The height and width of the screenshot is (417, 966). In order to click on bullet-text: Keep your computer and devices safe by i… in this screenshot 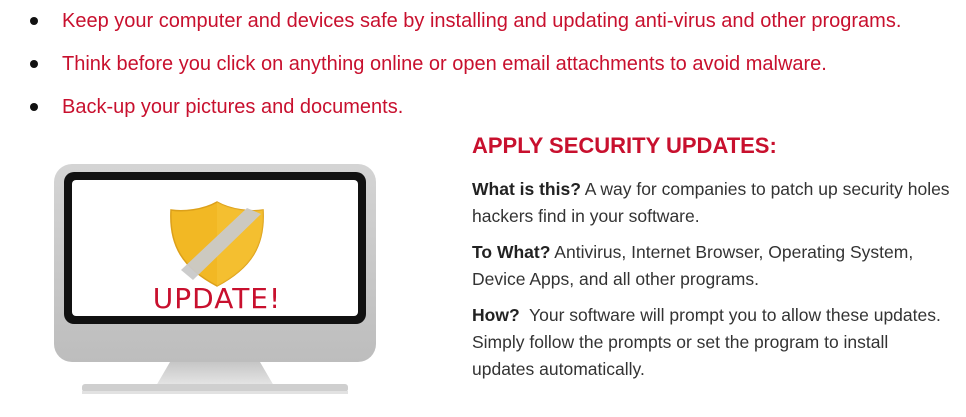, I will do `click(482, 21)`.